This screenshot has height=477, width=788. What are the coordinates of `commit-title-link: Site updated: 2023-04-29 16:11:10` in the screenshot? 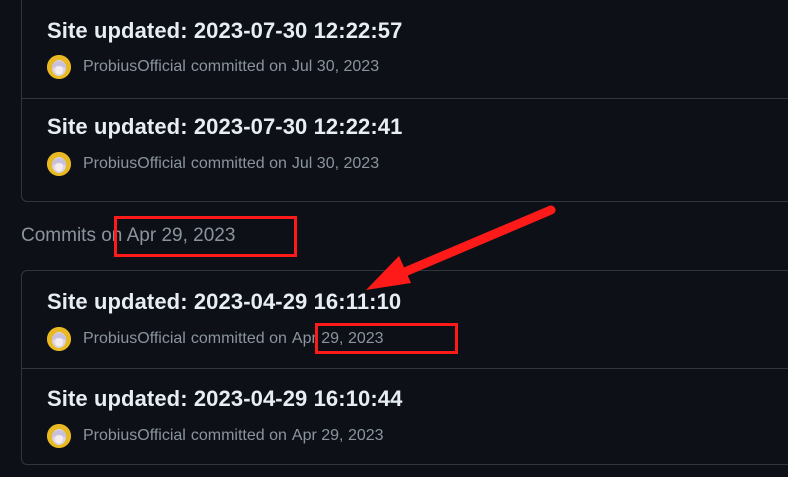 It's located at (224, 302).